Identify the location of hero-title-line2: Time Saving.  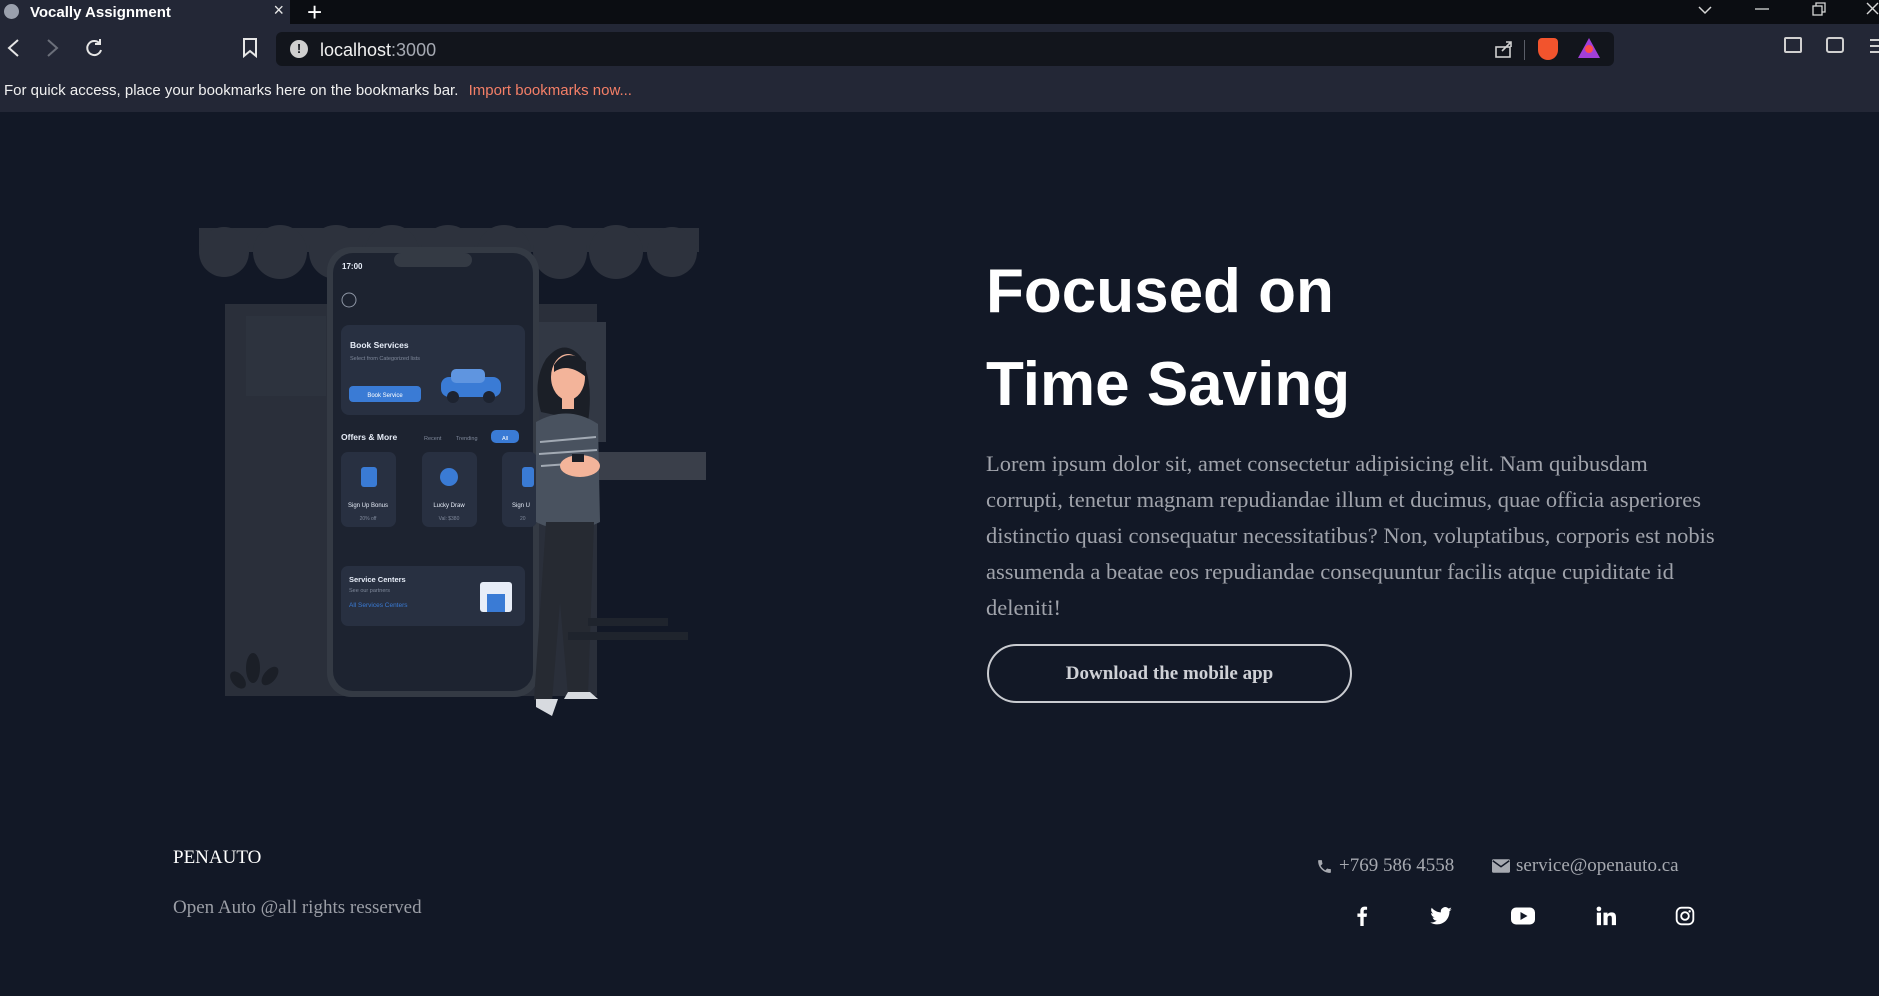
(1168, 384).